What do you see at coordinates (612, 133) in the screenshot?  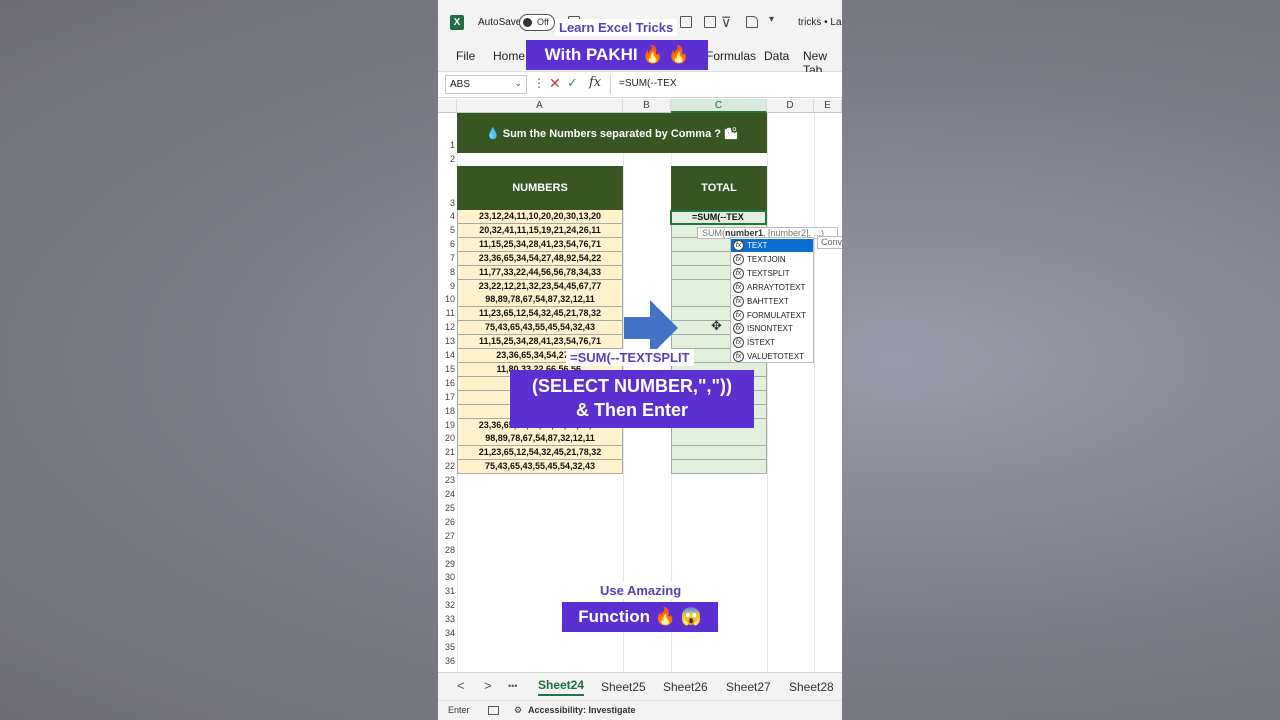 I see `sheet-title-cell: 💧 Sum the Numbers separated by Comma ? 🏙` at bounding box center [612, 133].